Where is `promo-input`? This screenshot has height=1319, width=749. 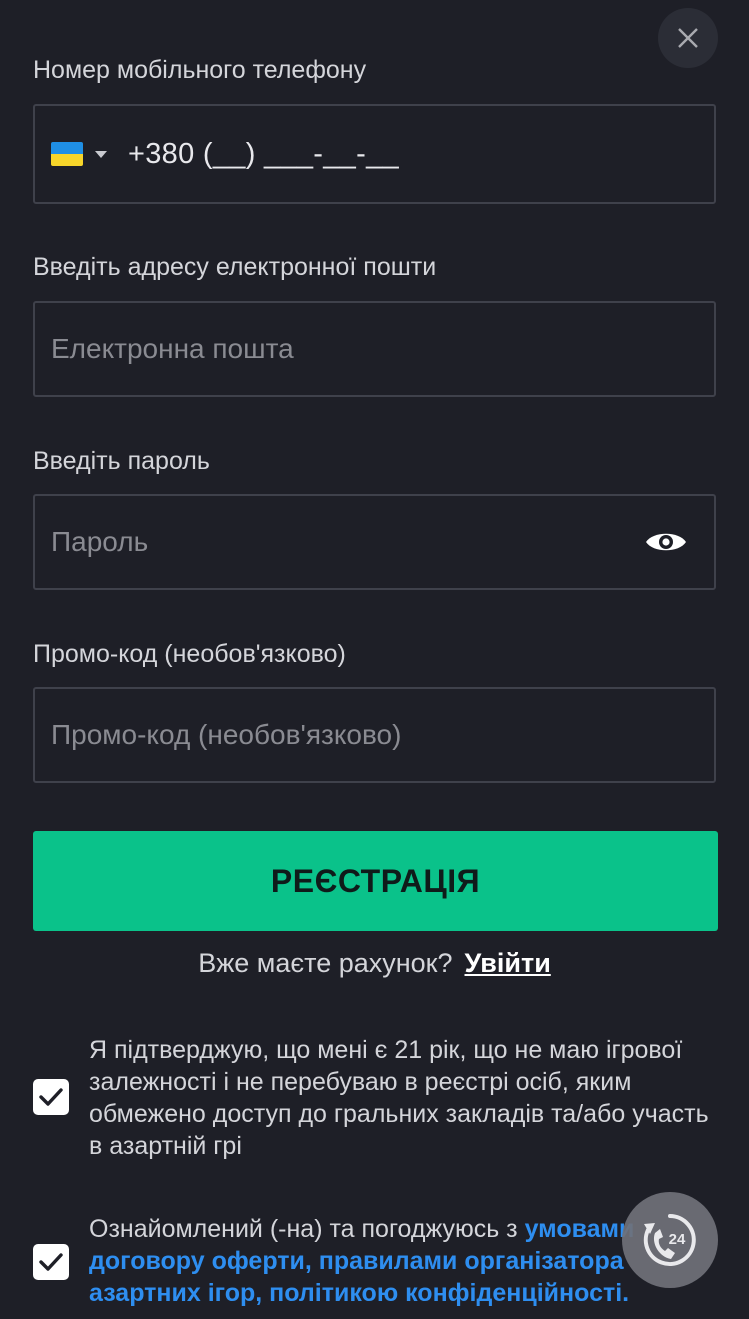 promo-input is located at coordinates (374, 735).